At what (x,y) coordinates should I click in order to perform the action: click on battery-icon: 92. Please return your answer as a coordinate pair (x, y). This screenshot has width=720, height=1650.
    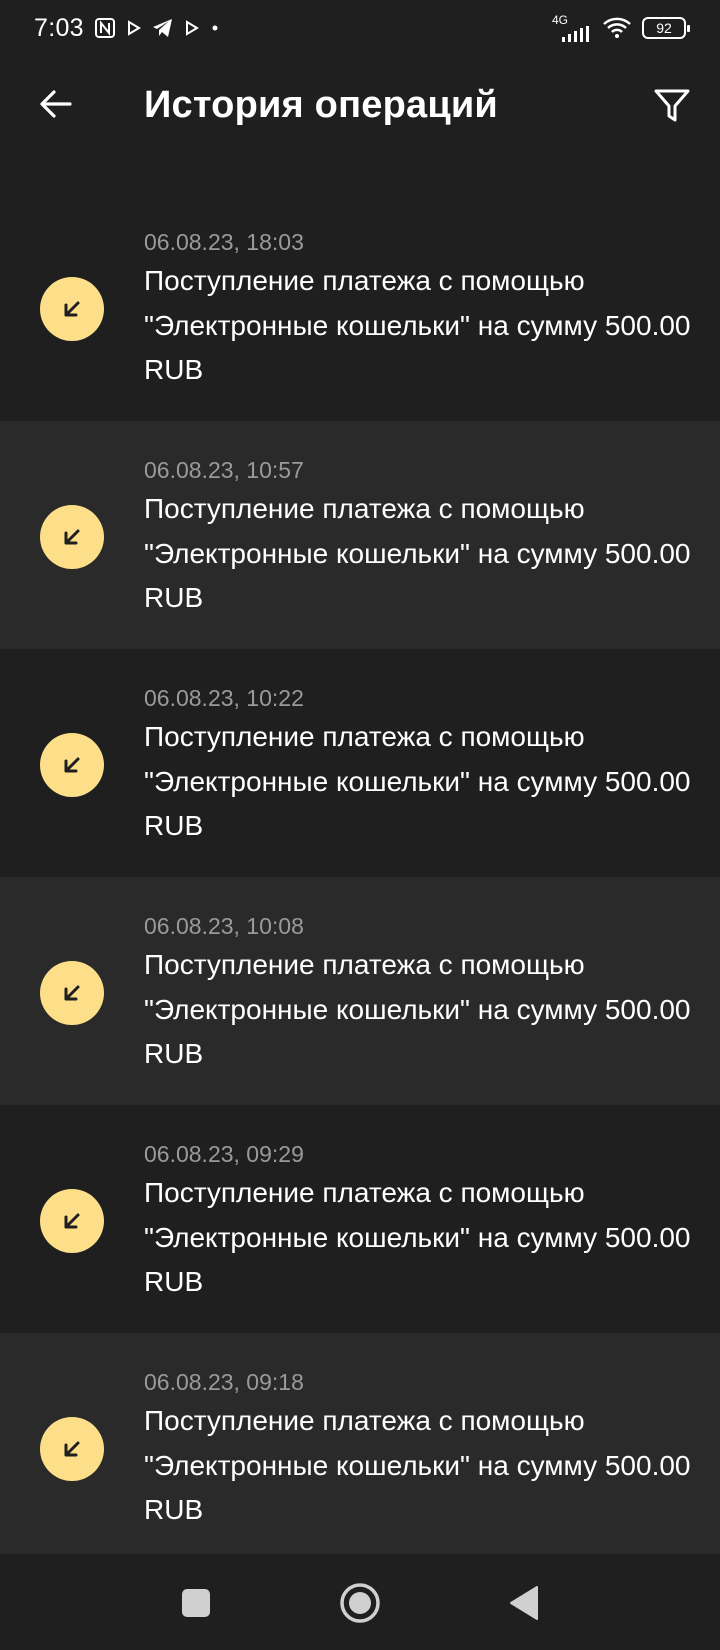
    Looking at the image, I should click on (666, 28).